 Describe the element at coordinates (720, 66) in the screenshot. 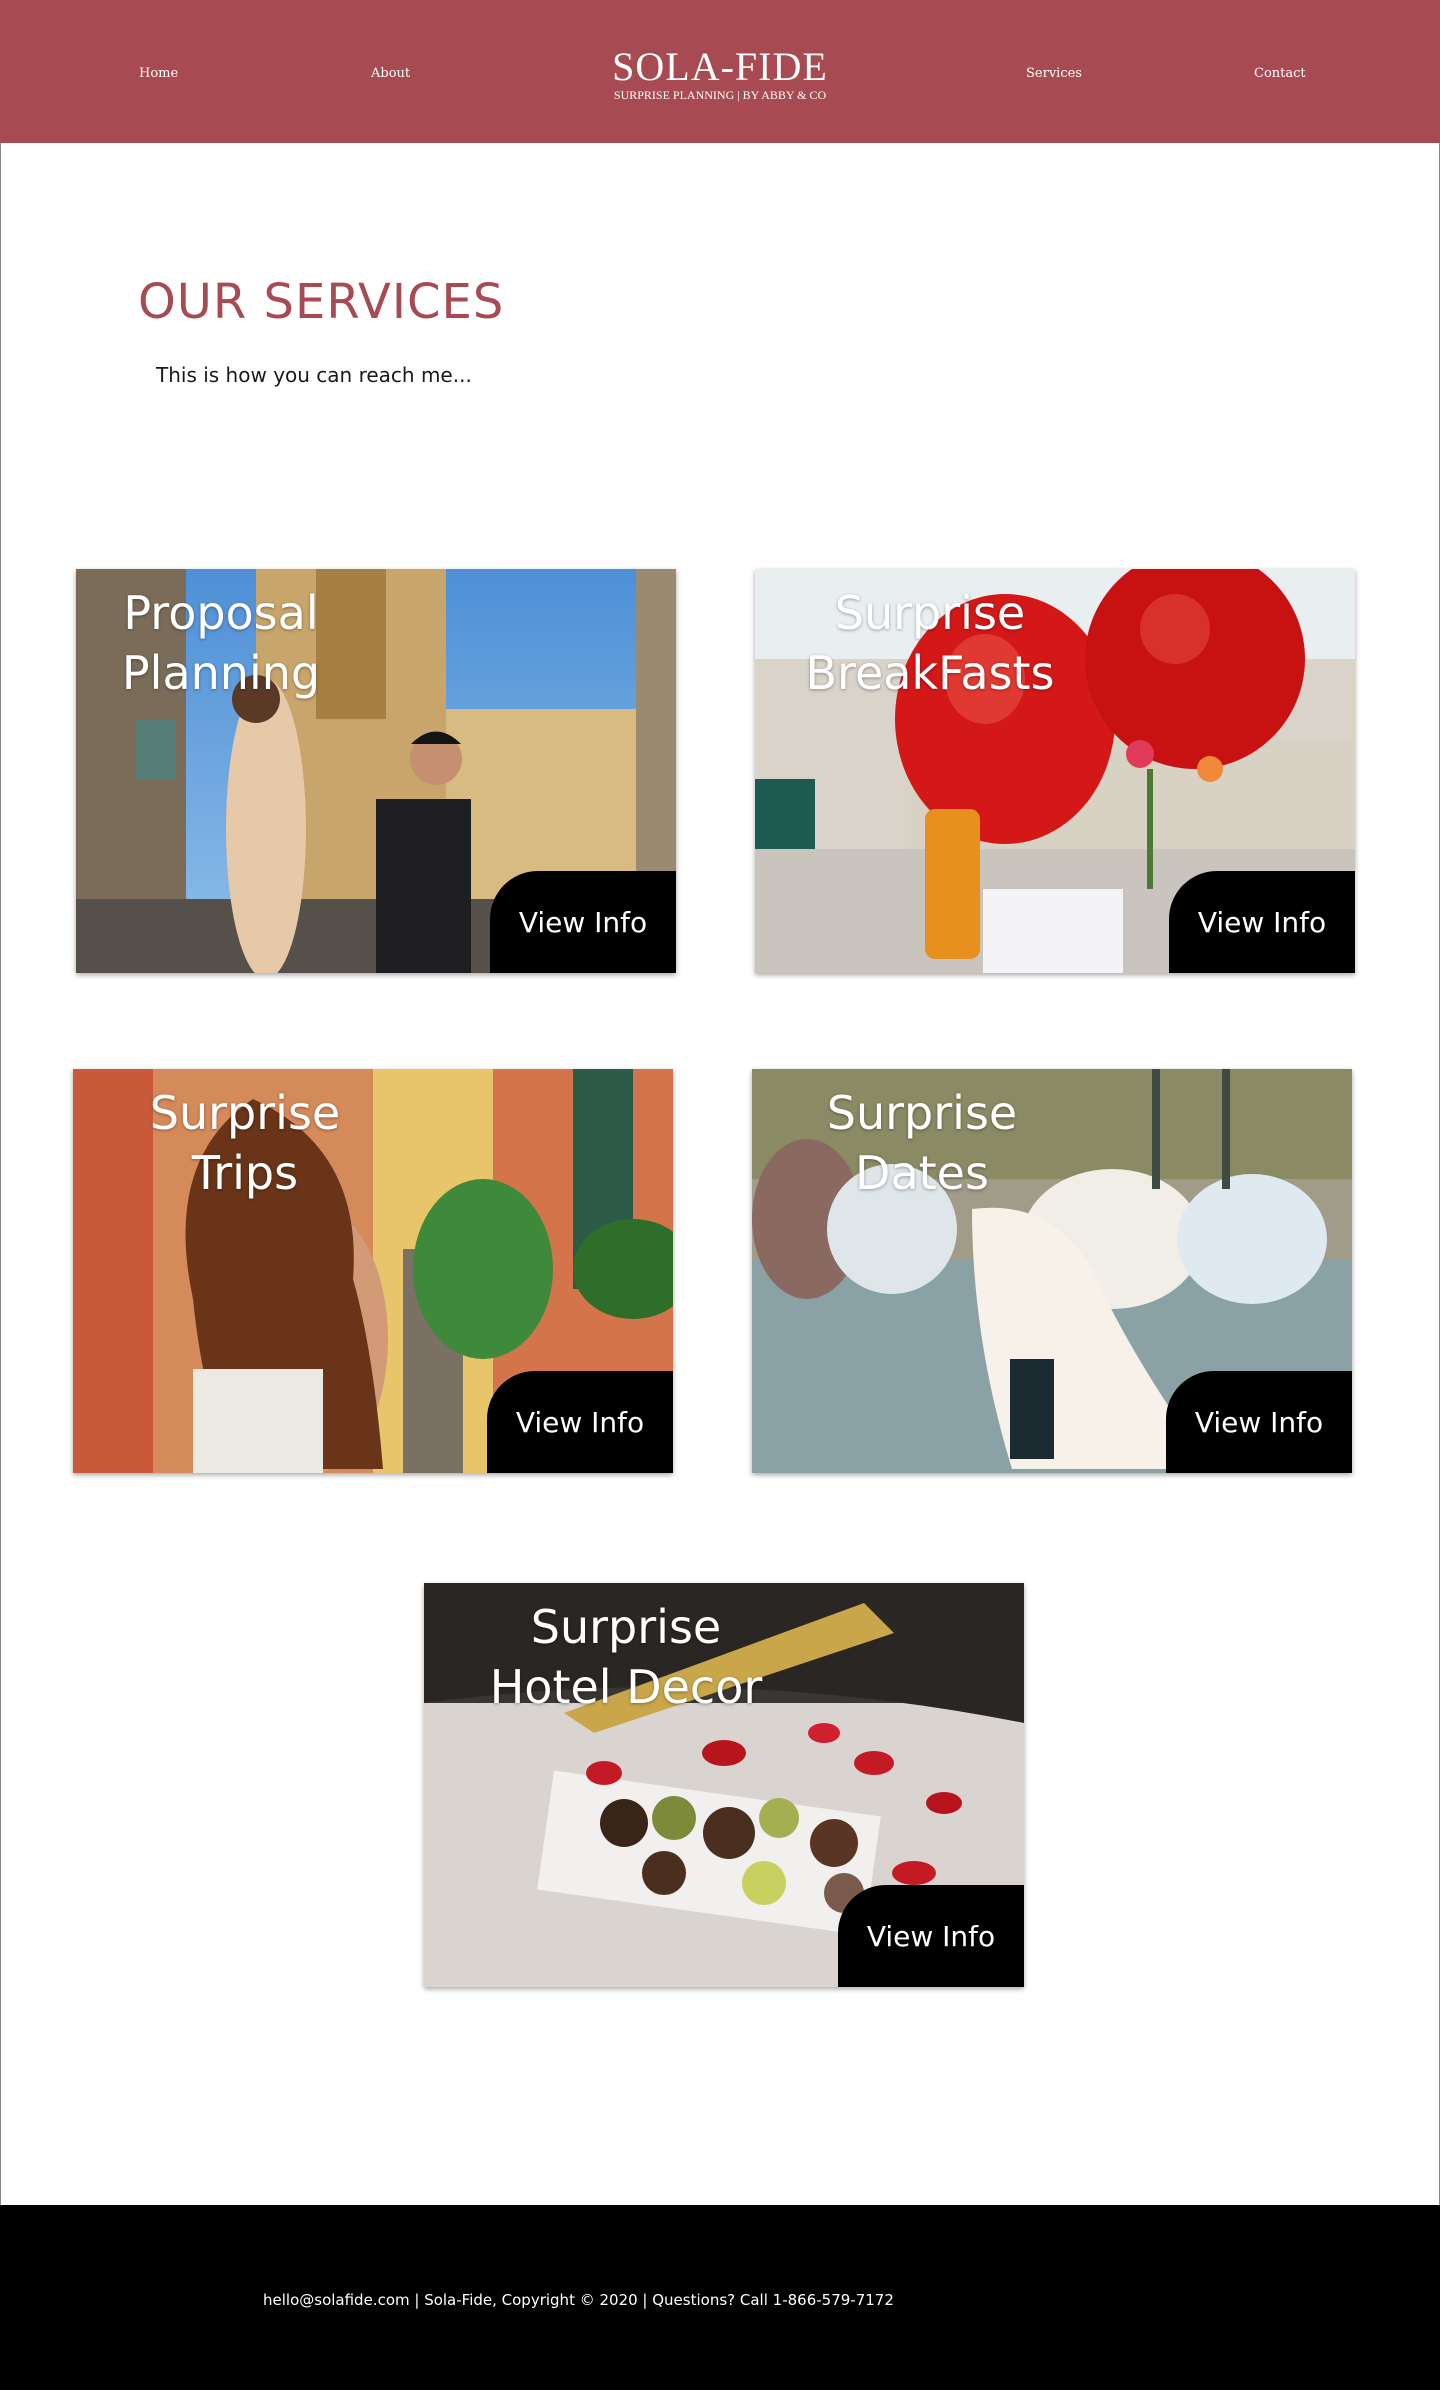

I see `brand-title: SOLA-FIDE` at that location.